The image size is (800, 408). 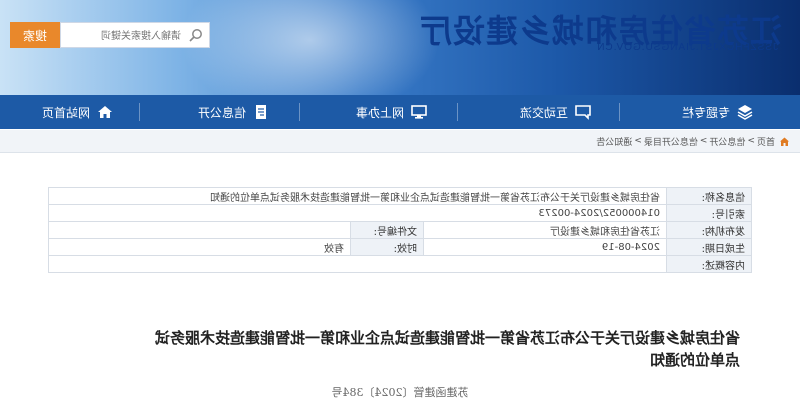 I want to click on nav-item-home: 网站首页, so click(x=78, y=112).